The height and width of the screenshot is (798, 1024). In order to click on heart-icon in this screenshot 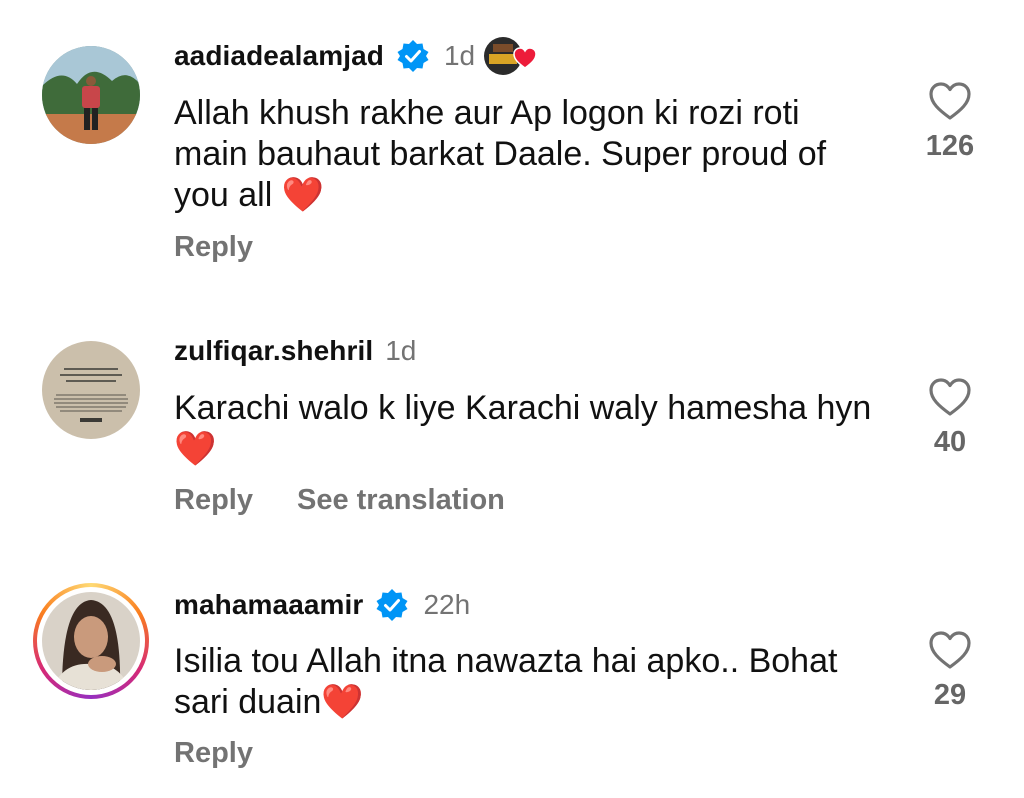, I will do `click(525, 58)`.